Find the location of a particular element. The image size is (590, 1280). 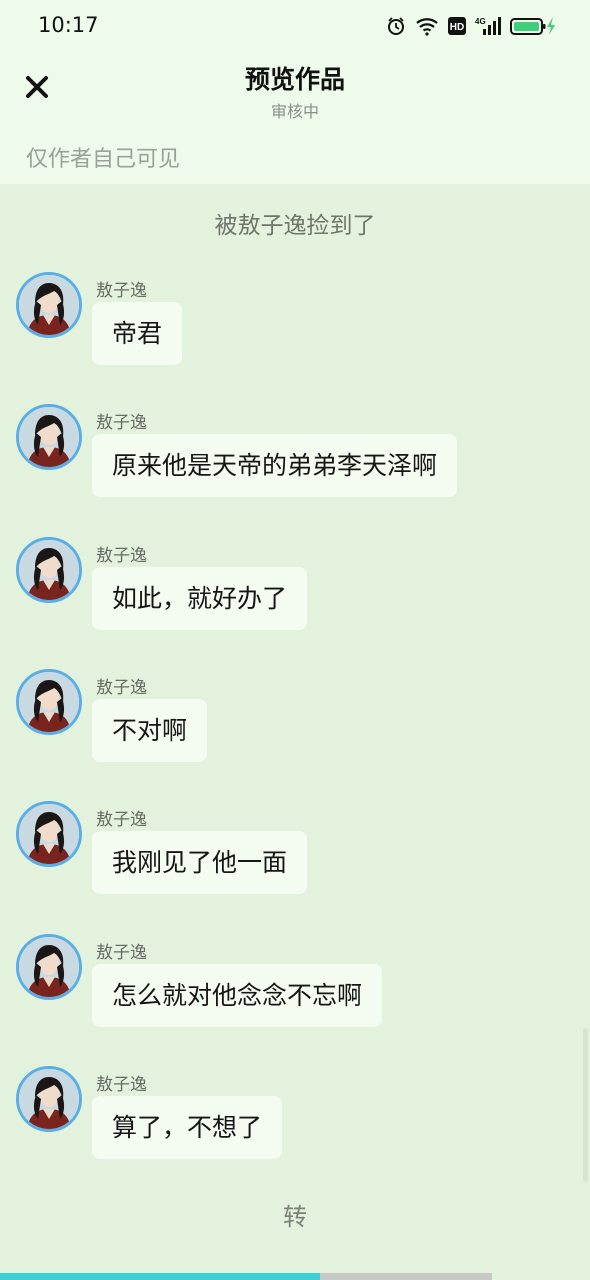

message-bubble: 不对啊 is located at coordinates (150, 730).